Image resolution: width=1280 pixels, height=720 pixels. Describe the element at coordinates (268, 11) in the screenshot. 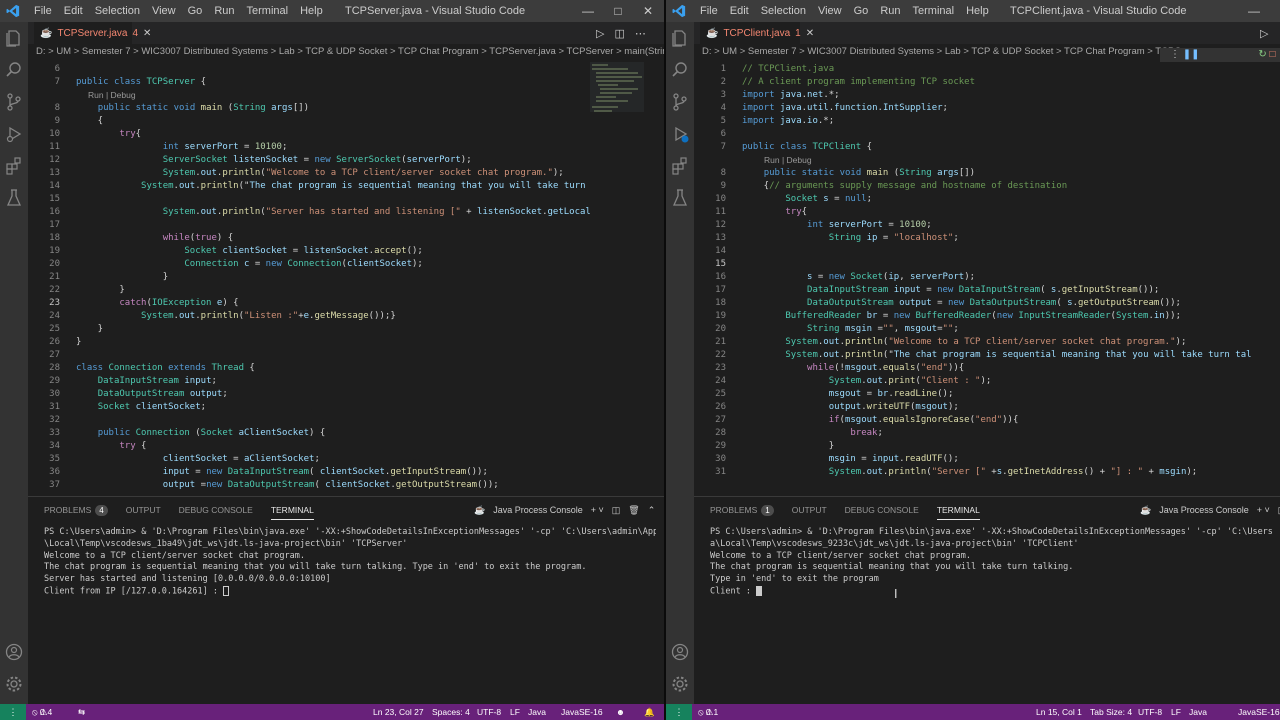

I see `menu-terminal: Terminal` at that location.